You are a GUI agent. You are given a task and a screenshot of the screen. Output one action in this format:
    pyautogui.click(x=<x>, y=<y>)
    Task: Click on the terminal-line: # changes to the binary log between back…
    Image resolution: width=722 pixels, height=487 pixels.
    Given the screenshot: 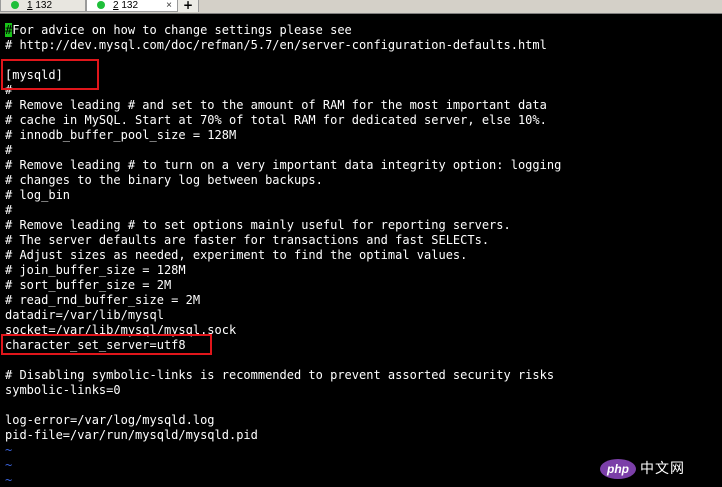 What is the action you would take?
    pyautogui.click(x=164, y=180)
    